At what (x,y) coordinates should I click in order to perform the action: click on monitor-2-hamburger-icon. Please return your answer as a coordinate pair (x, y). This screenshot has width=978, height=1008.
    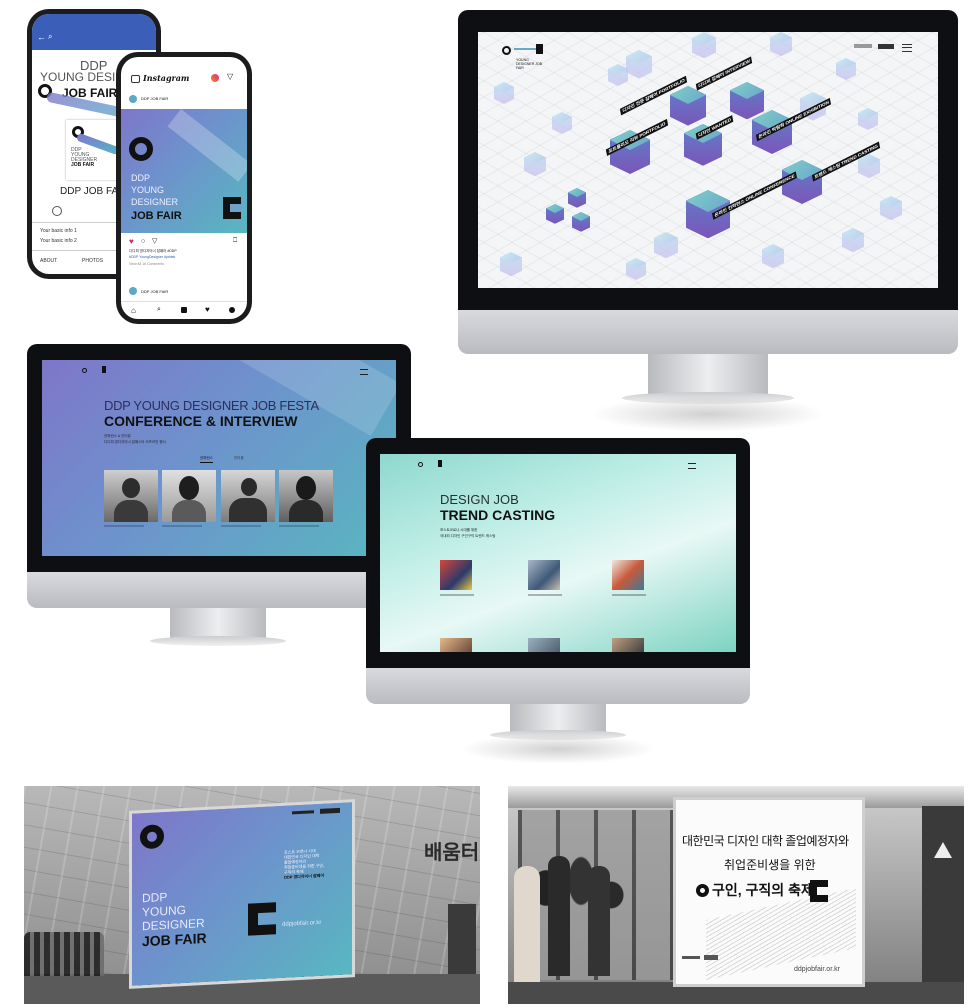
    Looking at the image, I should click on (364, 372).